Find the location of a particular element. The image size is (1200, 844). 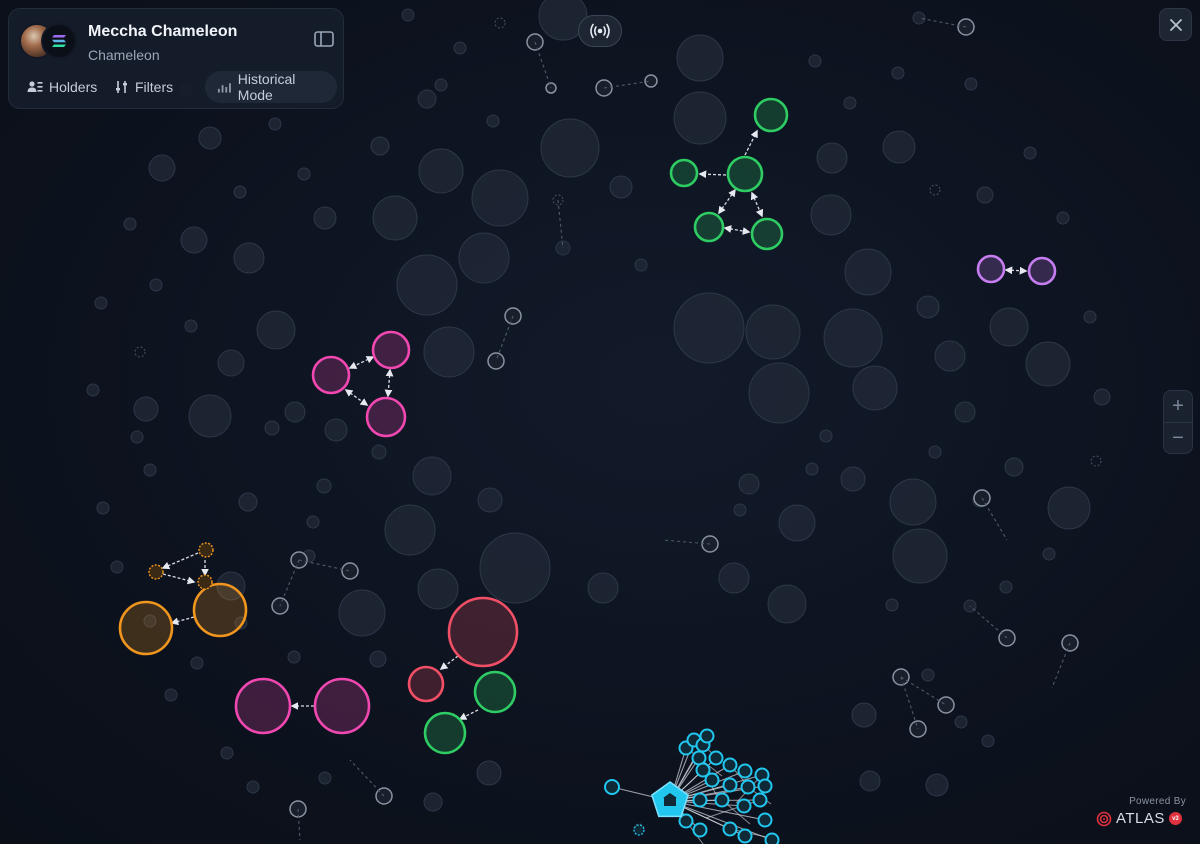

token-symbol: Chameleon is located at coordinates (124, 55).